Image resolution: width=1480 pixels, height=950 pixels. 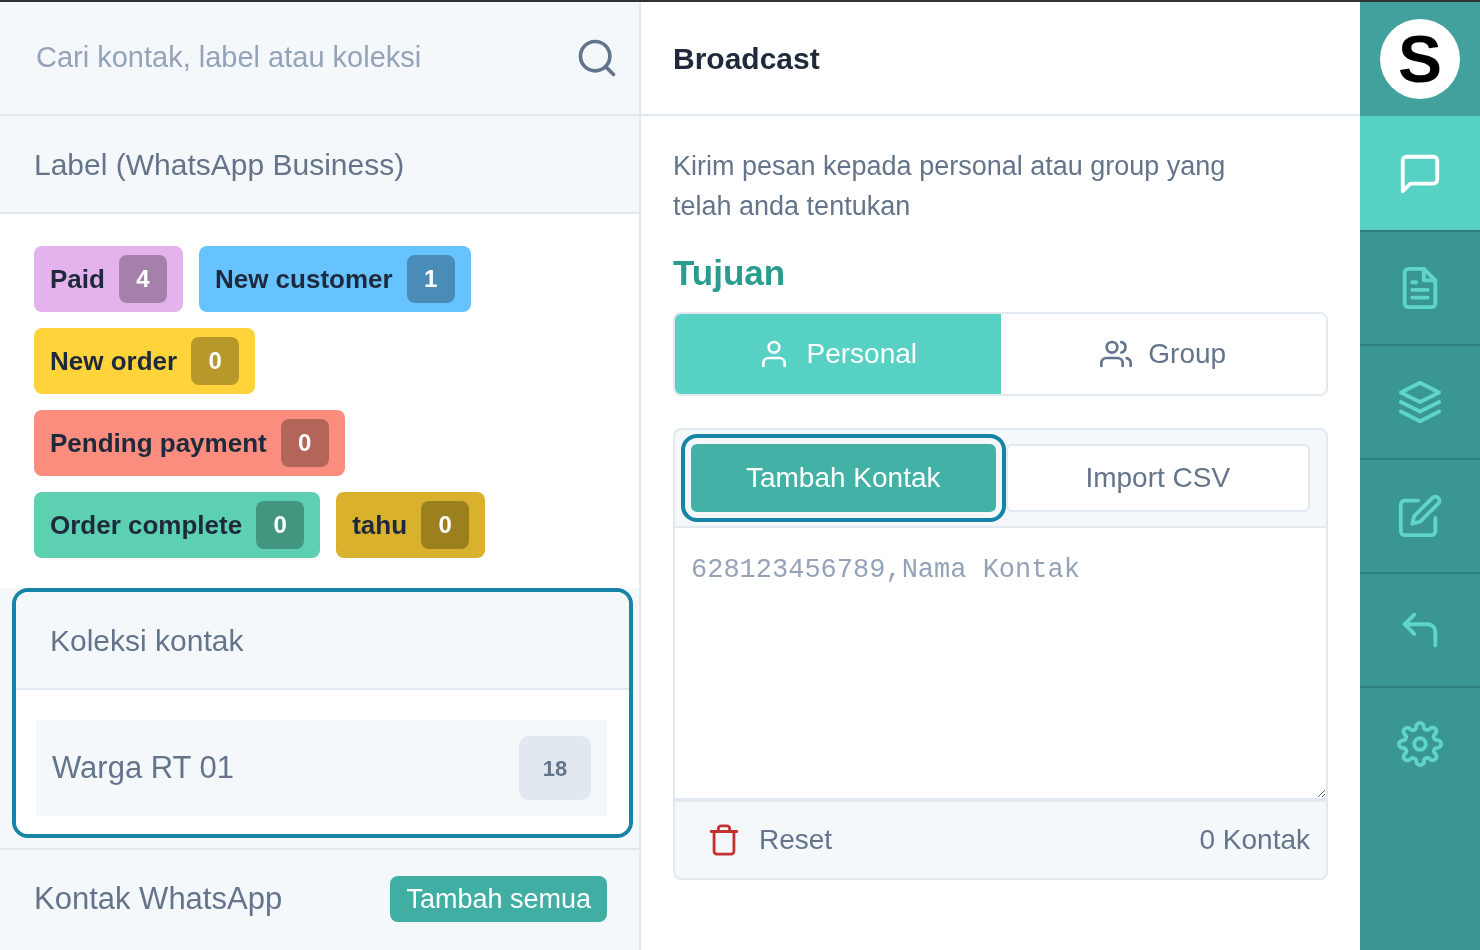 I want to click on layers-icon, so click(x=1420, y=402).